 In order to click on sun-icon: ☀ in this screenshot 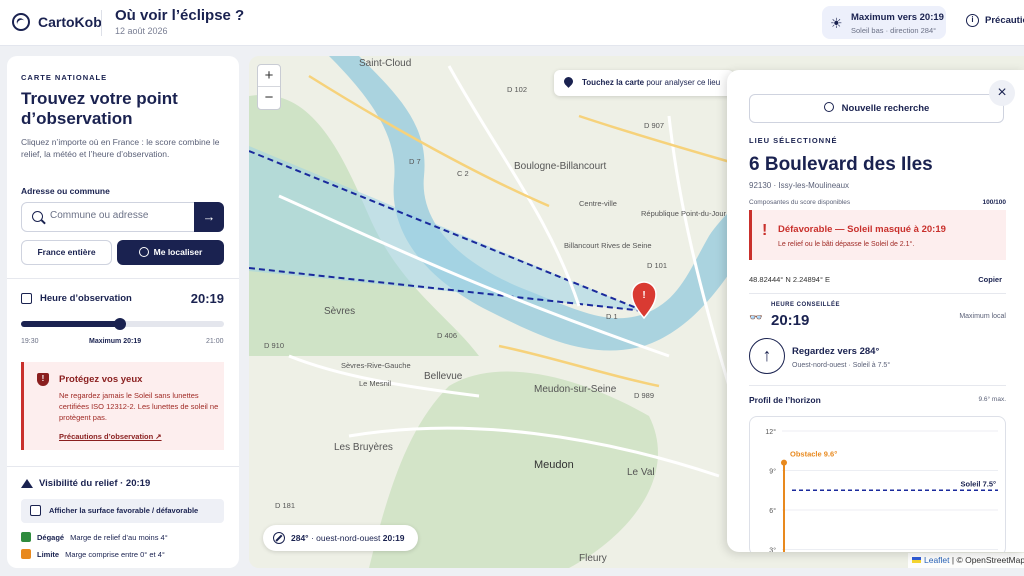, I will do `click(836, 23)`.